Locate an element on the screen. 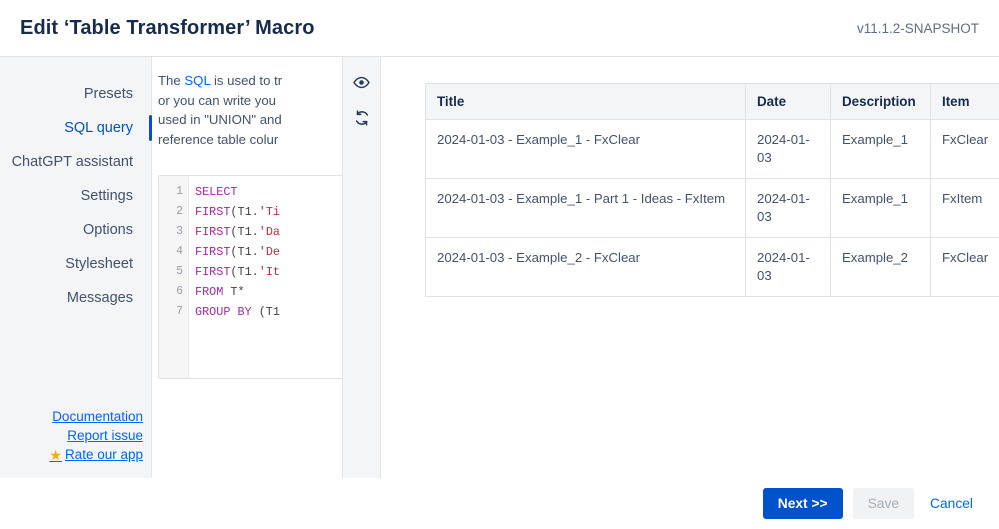 This screenshot has width=999, height=529. sidebar-item-sql-query: SQL query is located at coordinates (76, 128).